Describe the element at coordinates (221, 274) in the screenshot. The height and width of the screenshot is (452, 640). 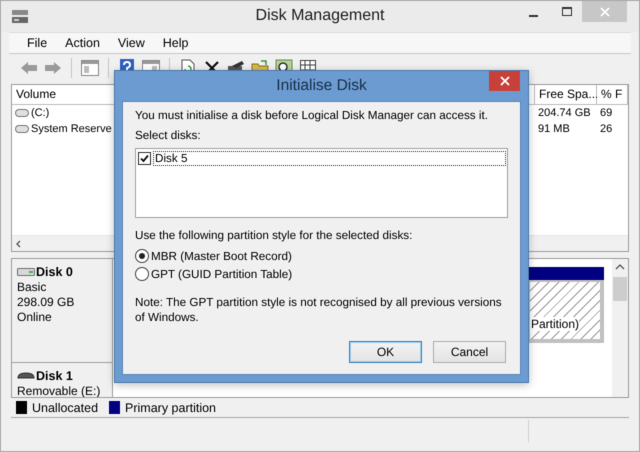
I see `radio-label: GPT (GUID Partition Table)` at that location.